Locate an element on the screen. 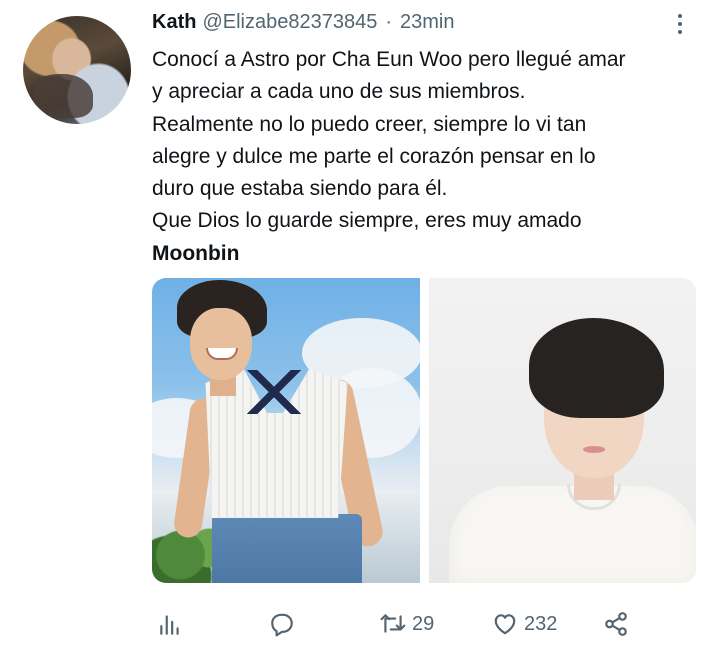 The image size is (706, 651). speech-bubble-icon is located at coordinates (282, 625).